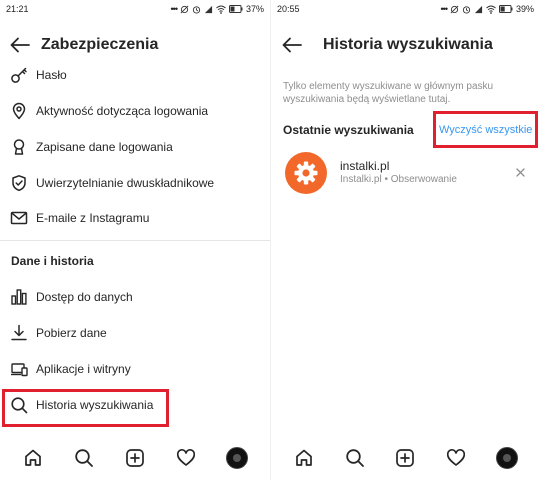 The width and height of the screenshot is (540, 480). What do you see at coordinates (52, 261) in the screenshot?
I see `section-title: Dane i historia` at bounding box center [52, 261].